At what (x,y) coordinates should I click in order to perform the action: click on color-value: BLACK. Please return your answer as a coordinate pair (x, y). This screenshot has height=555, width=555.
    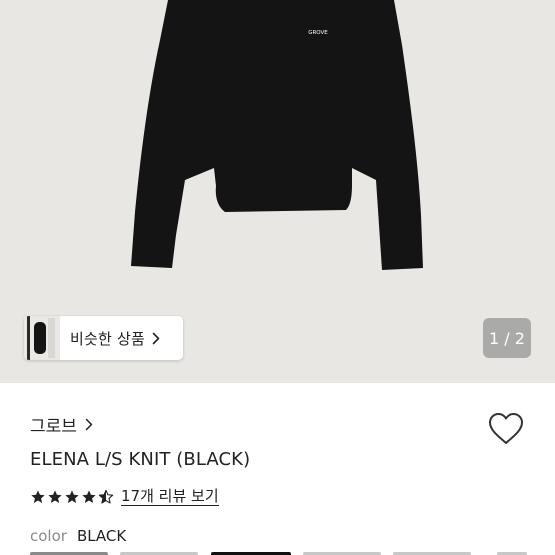
    Looking at the image, I should click on (101, 536).